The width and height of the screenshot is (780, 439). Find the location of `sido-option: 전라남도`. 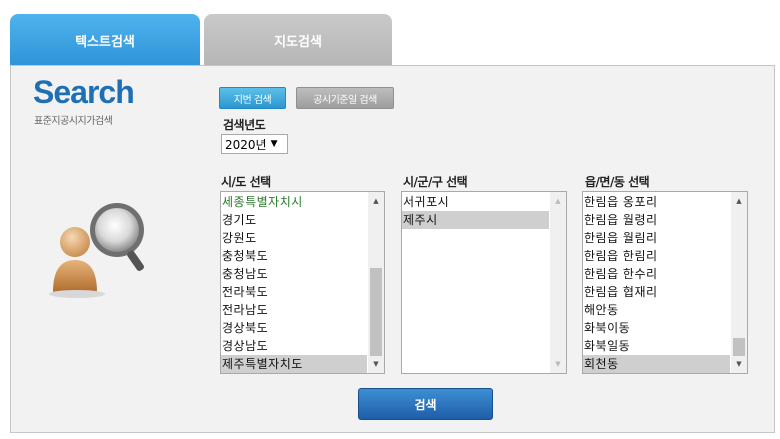

sido-option: 전라남도 is located at coordinates (294, 310).